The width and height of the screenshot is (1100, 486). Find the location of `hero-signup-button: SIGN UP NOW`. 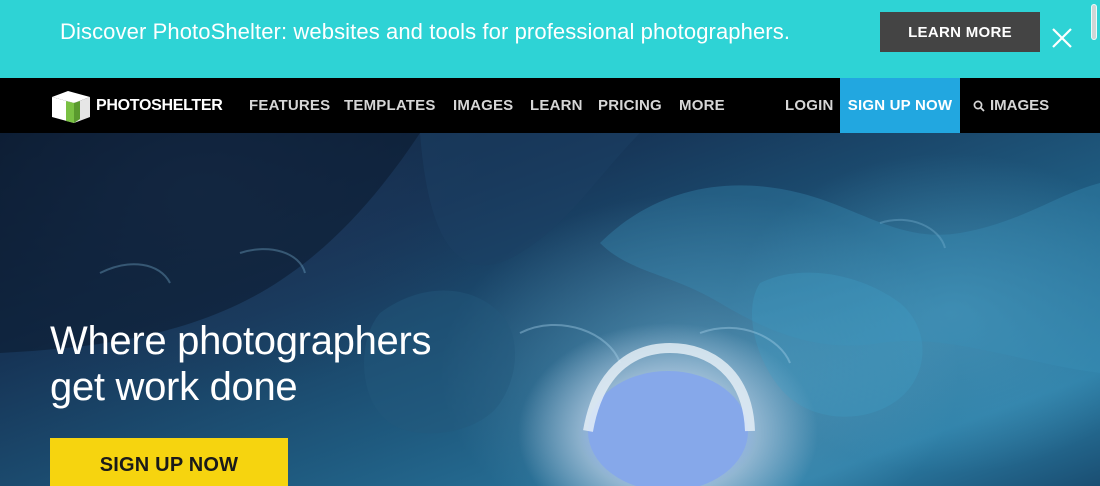

hero-signup-button: SIGN UP NOW is located at coordinates (169, 462).